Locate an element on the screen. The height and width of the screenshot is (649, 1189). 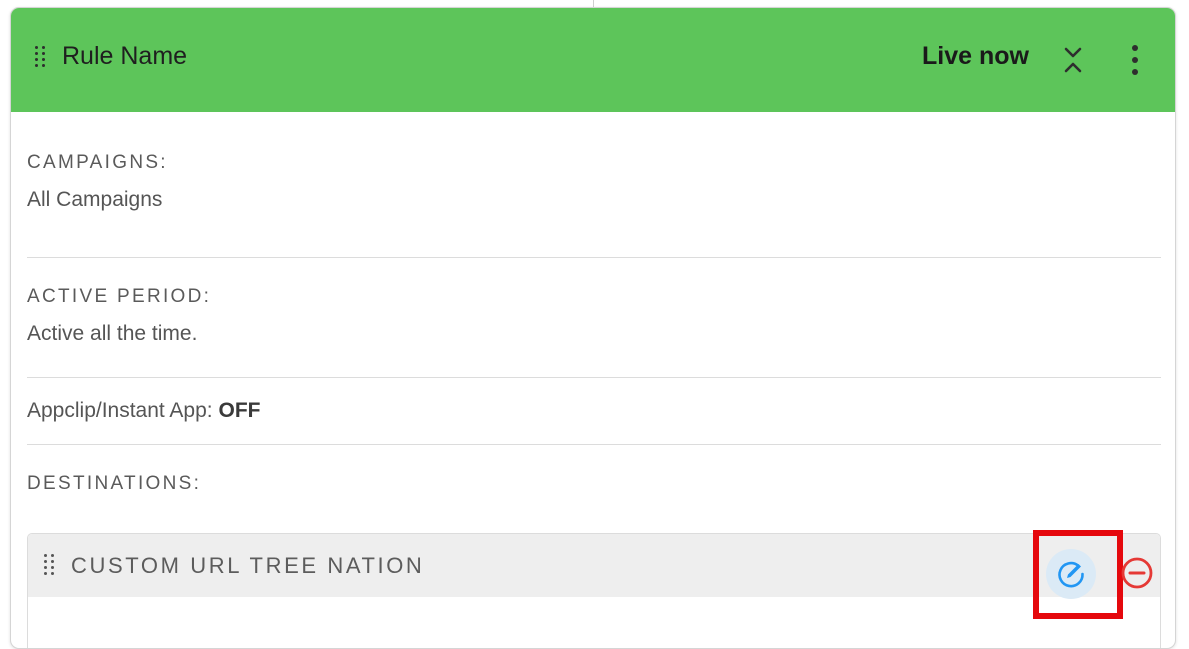
destinations-section: DESTINATIONS: is located at coordinates (594, 484).